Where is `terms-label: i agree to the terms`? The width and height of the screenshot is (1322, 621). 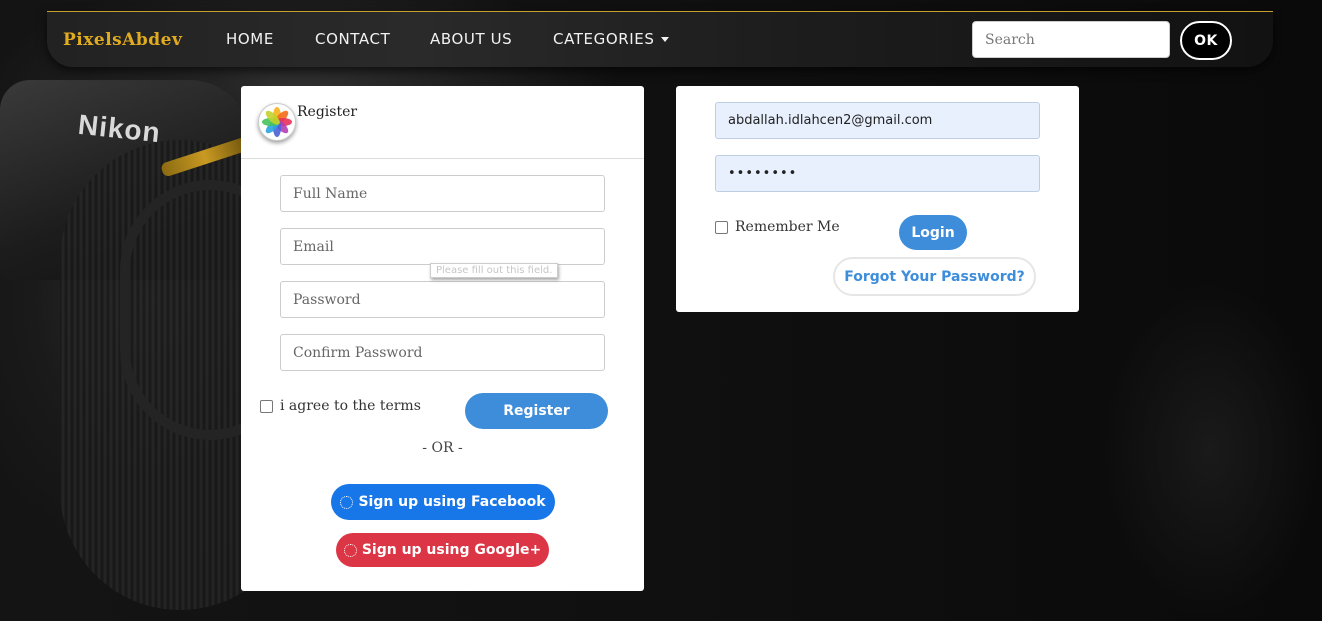 terms-label: i agree to the terms is located at coordinates (350, 406).